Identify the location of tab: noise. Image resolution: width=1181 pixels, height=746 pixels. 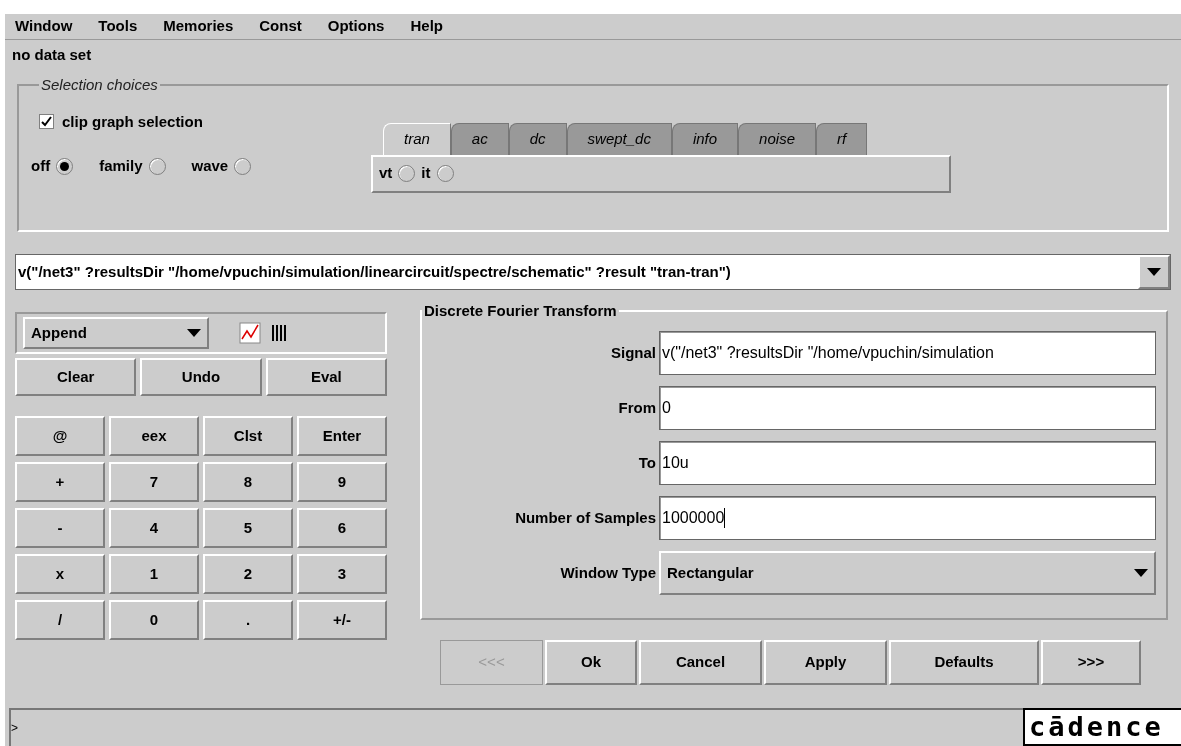
(777, 138).